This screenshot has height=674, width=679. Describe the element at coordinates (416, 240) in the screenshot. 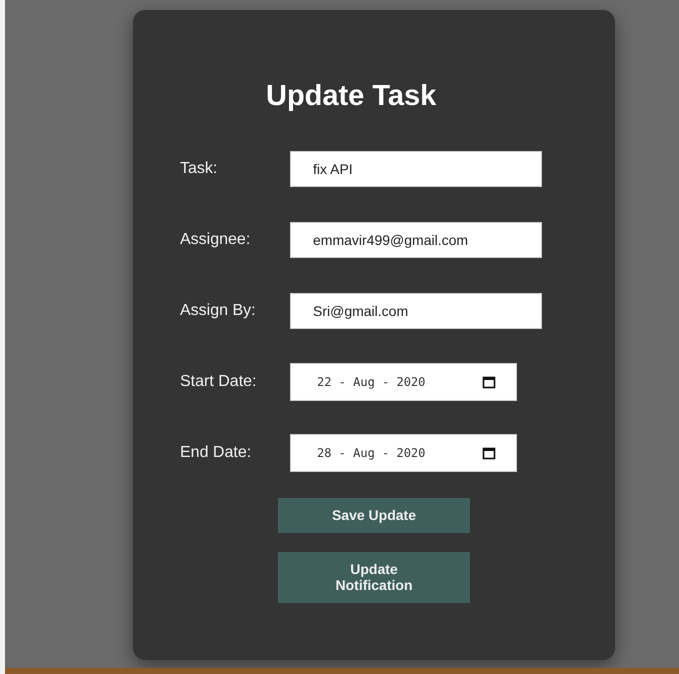

I see `text-field: emmavir499@gmail.com` at that location.